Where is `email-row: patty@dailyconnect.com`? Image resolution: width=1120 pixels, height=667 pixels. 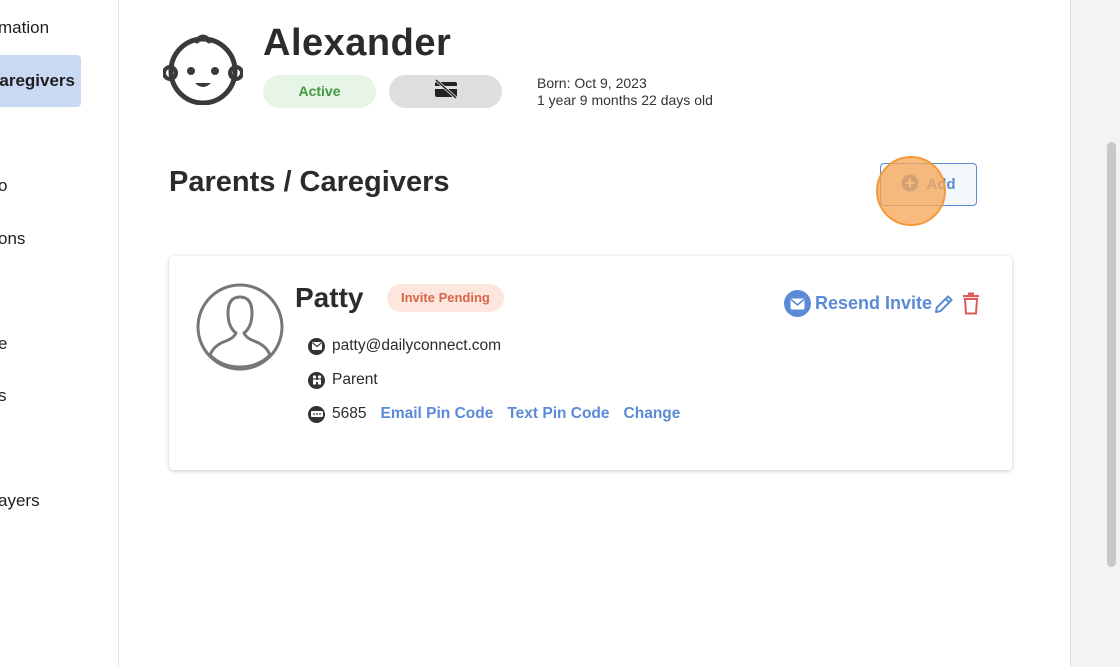
email-row: patty@dailyconnect.com is located at coordinates (404, 346).